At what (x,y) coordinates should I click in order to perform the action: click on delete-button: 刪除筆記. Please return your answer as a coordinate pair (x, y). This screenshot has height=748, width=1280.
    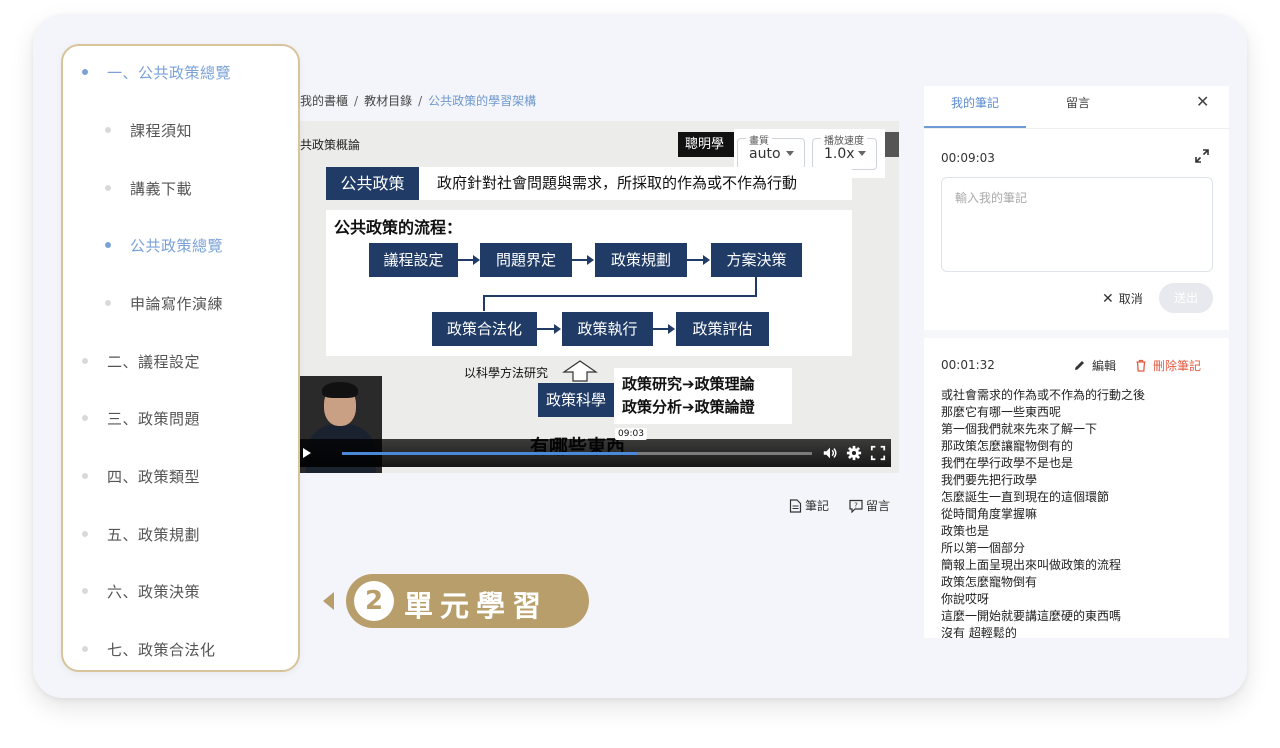
    Looking at the image, I should click on (1168, 365).